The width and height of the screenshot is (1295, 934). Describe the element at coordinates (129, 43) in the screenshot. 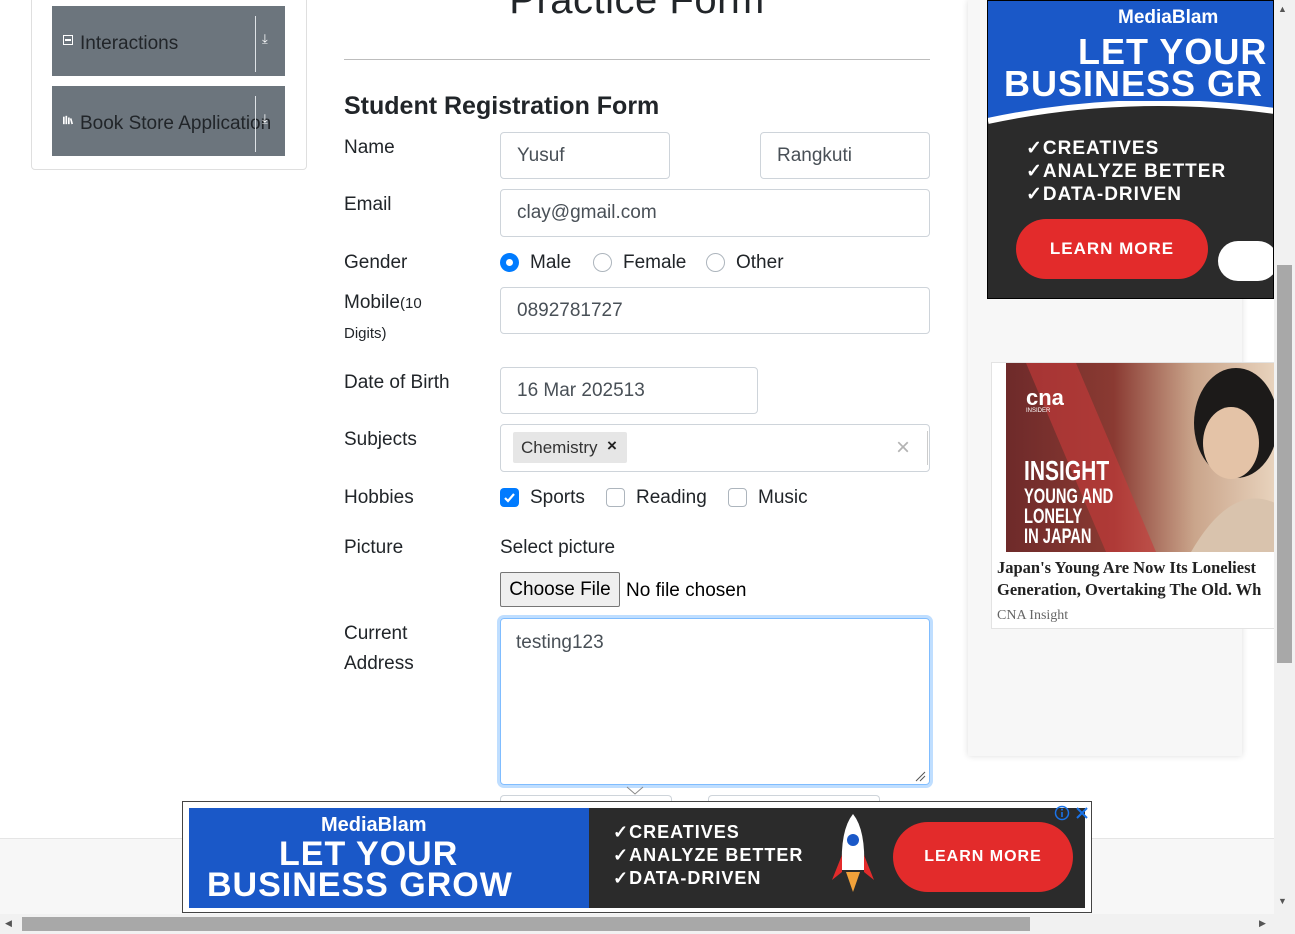

I see `sidebar-group-label: Interactions` at that location.